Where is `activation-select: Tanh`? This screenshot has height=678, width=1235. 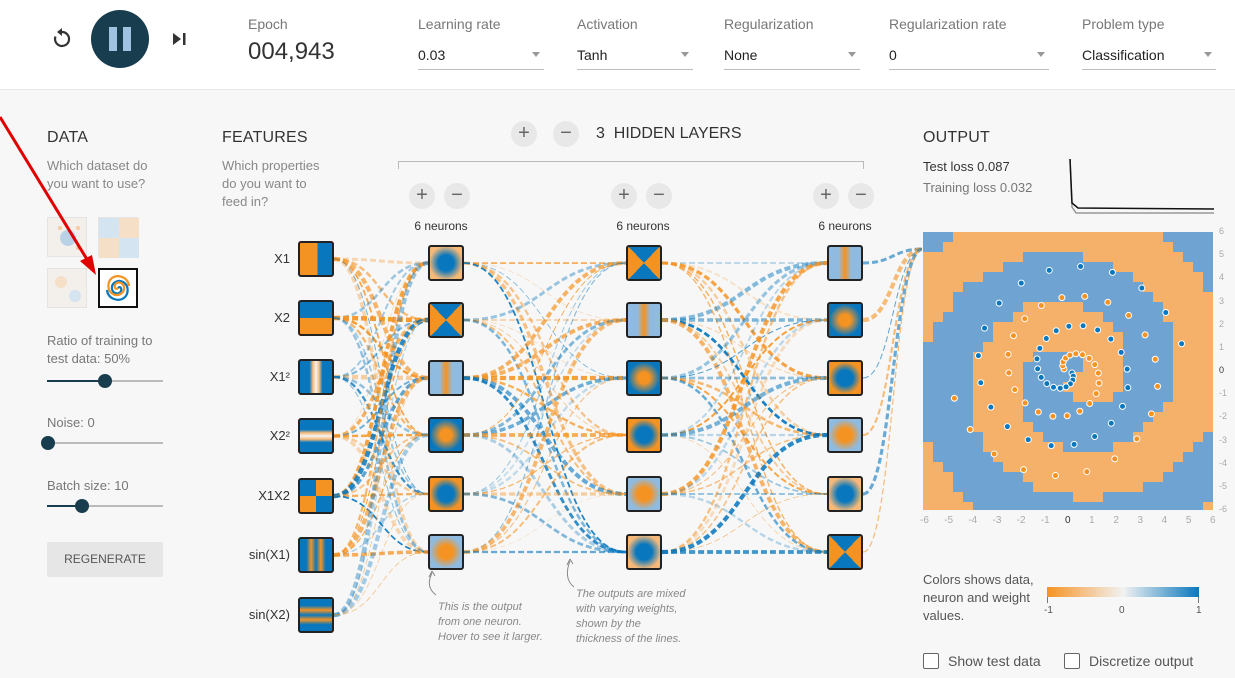
activation-select: Tanh is located at coordinates (635, 55).